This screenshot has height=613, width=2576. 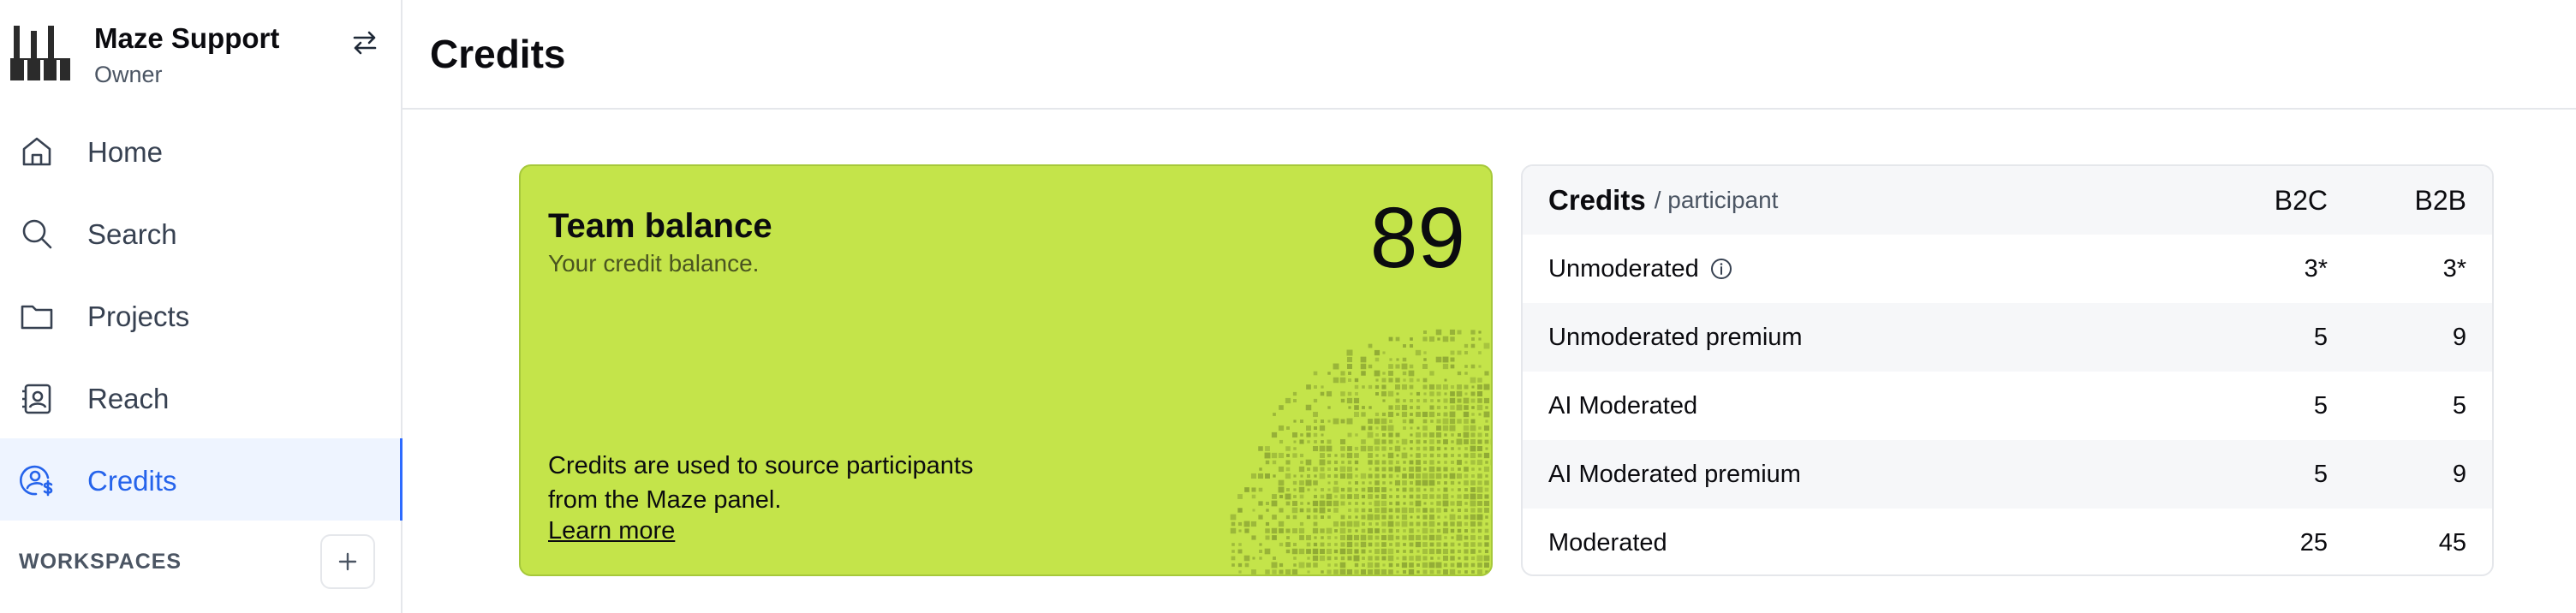 What do you see at coordinates (1417, 238) in the screenshot?
I see `balance-value: 89` at bounding box center [1417, 238].